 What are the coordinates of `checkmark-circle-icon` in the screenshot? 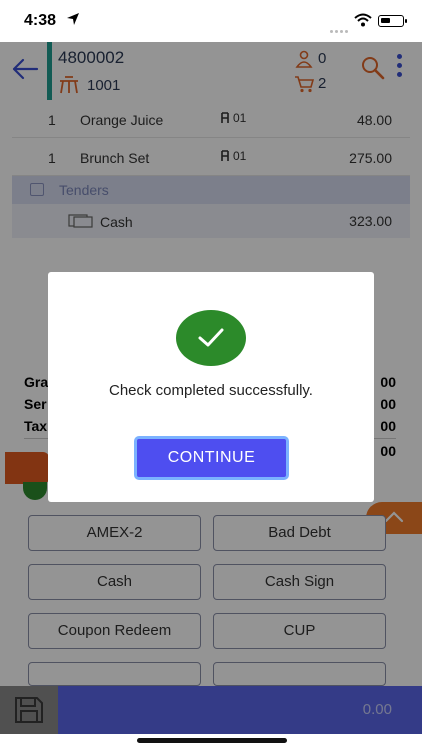 It's located at (211, 338).